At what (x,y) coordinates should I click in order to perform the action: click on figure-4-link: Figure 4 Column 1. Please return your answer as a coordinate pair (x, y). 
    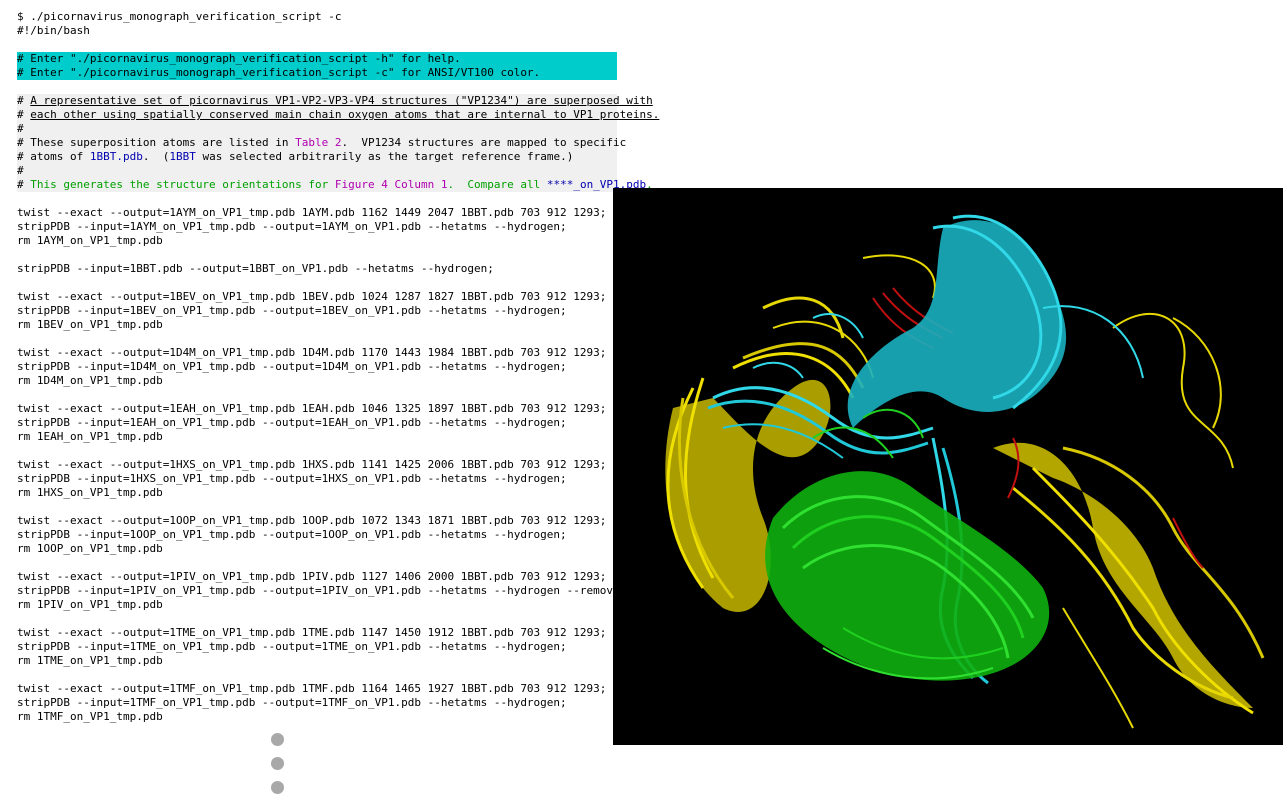
    Looking at the image, I should click on (391, 184).